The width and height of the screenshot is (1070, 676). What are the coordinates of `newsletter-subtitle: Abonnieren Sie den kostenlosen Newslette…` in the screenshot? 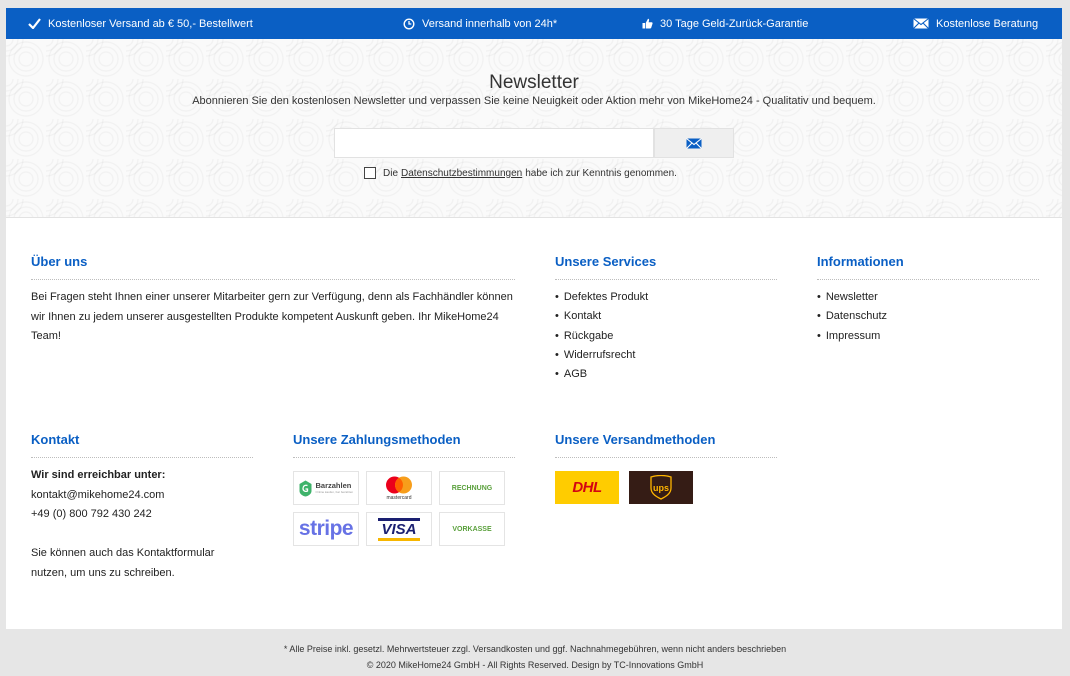 It's located at (534, 101).